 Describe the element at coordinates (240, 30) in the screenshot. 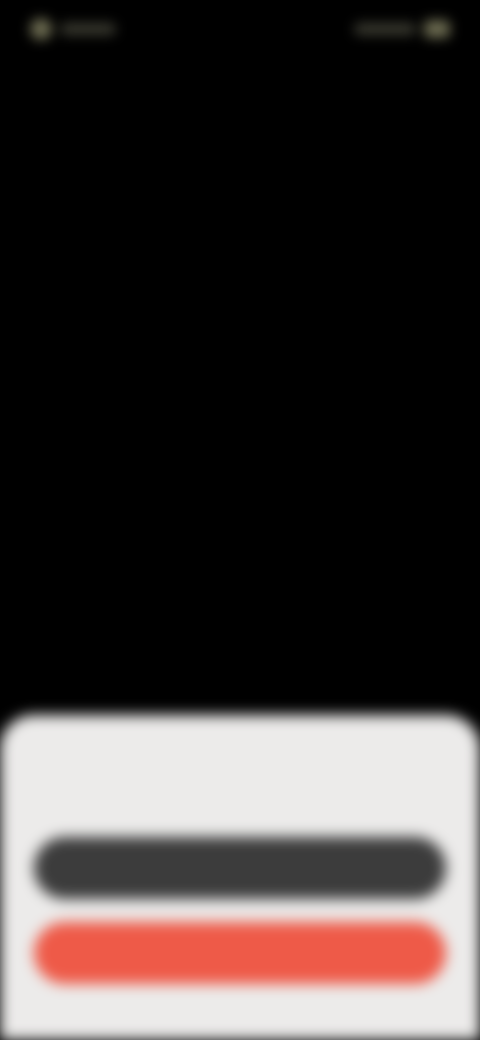

I see `status-bar` at that location.